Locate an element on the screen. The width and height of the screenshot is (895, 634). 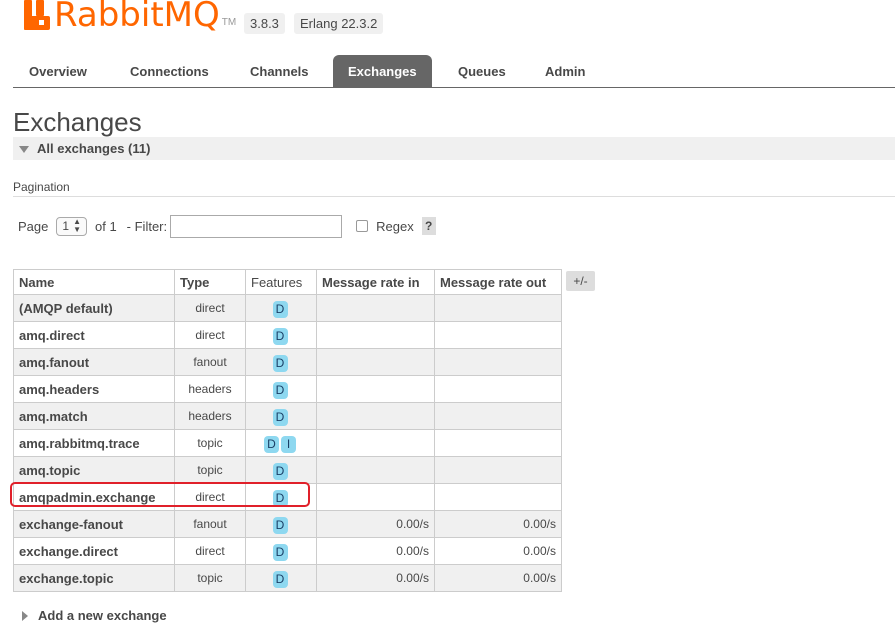
table-row: amq.rabbitmq.trace topic D I is located at coordinates (287, 443).